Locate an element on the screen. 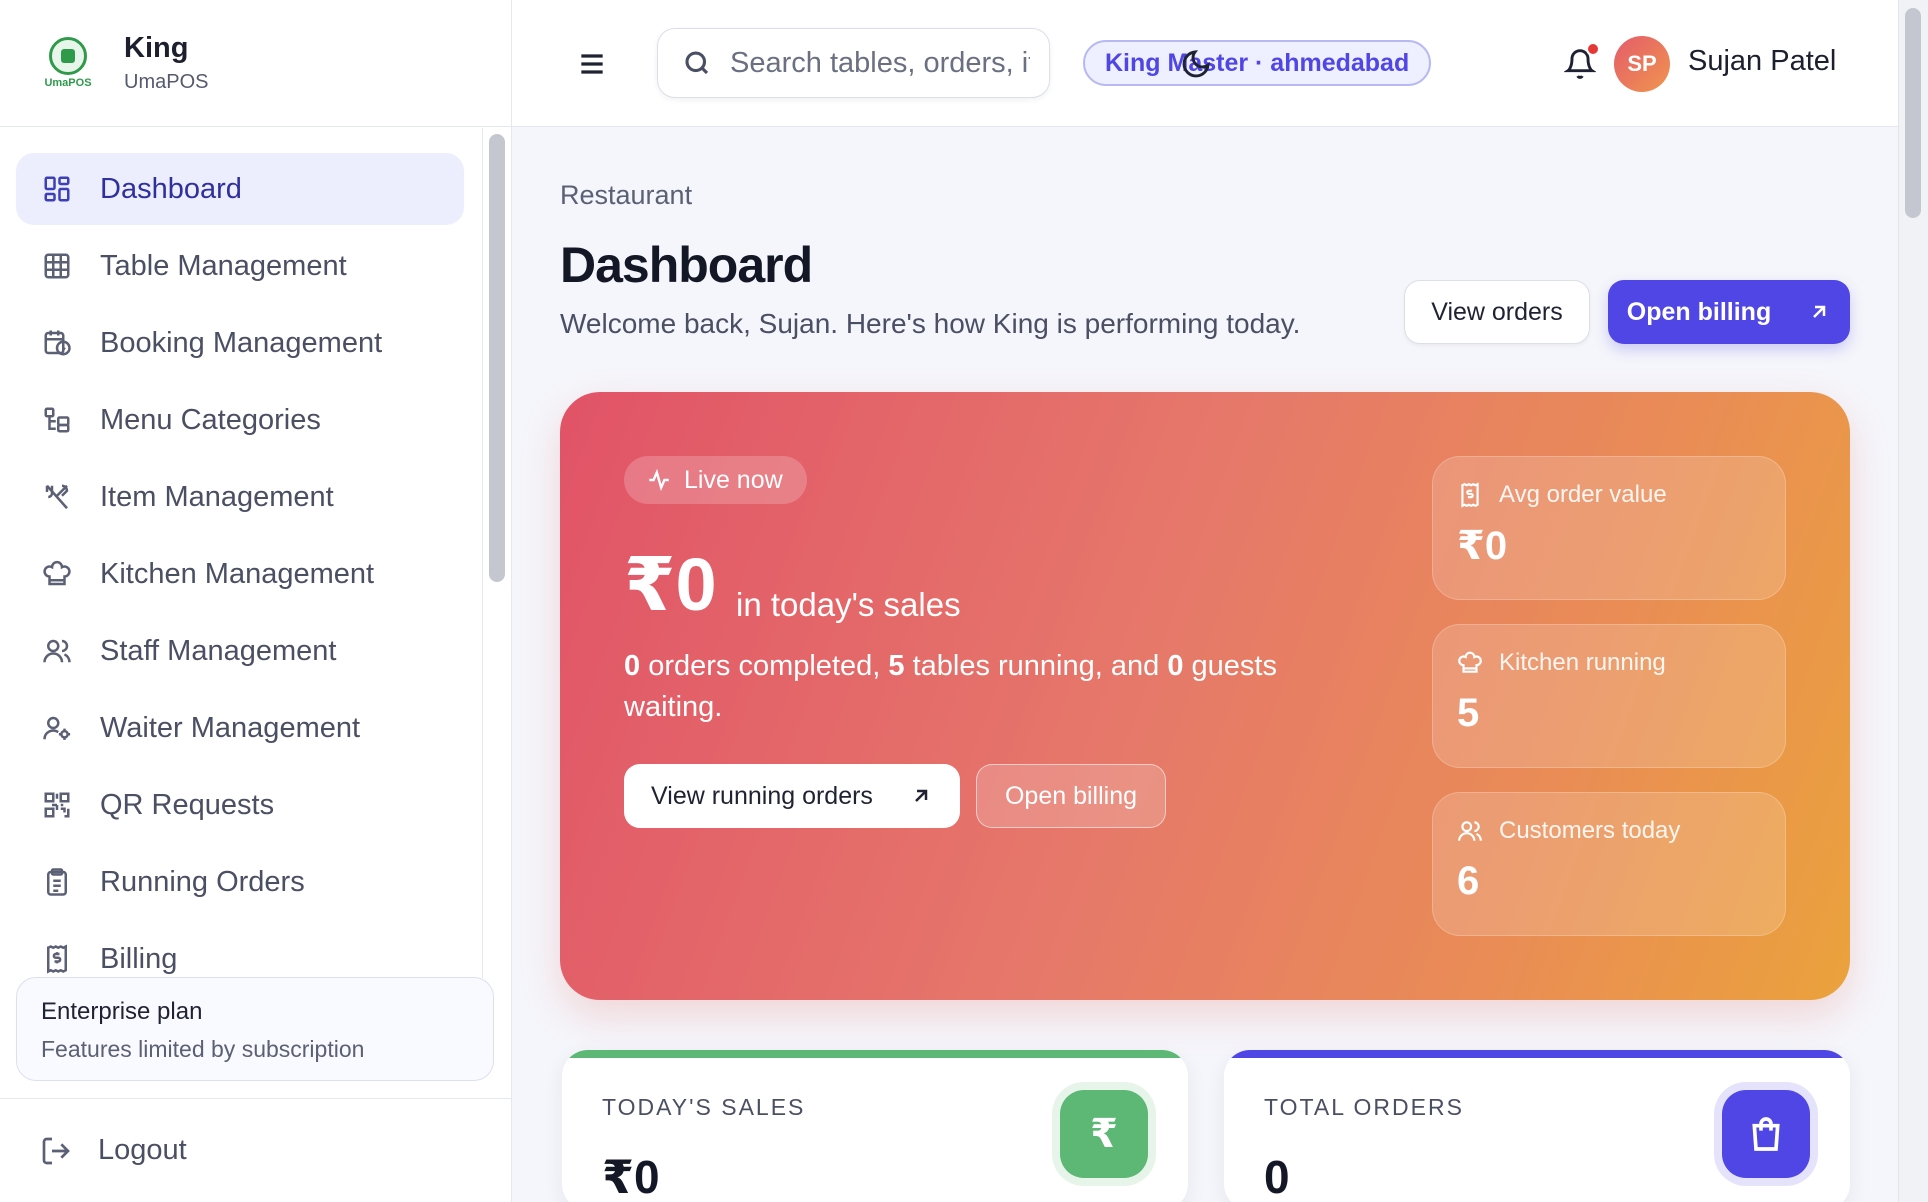 The height and width of the screenshot is (1202, 1928). search-input is located at coordinates (880, 63).